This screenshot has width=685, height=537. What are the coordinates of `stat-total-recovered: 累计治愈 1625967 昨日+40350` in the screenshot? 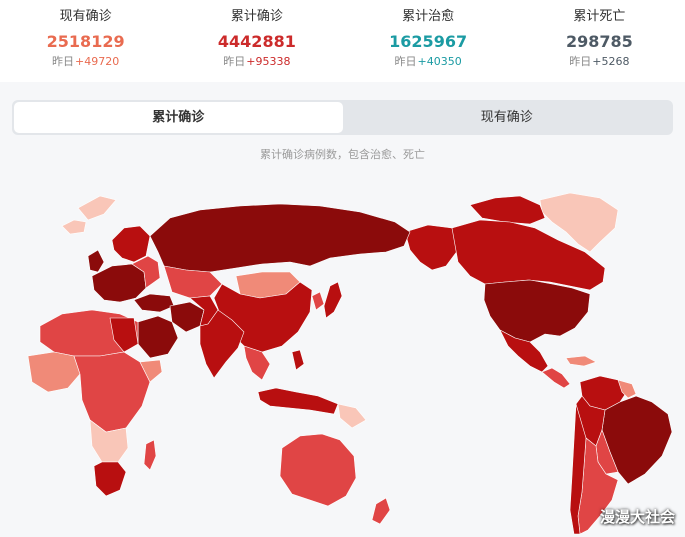 It's located at (428, 41).